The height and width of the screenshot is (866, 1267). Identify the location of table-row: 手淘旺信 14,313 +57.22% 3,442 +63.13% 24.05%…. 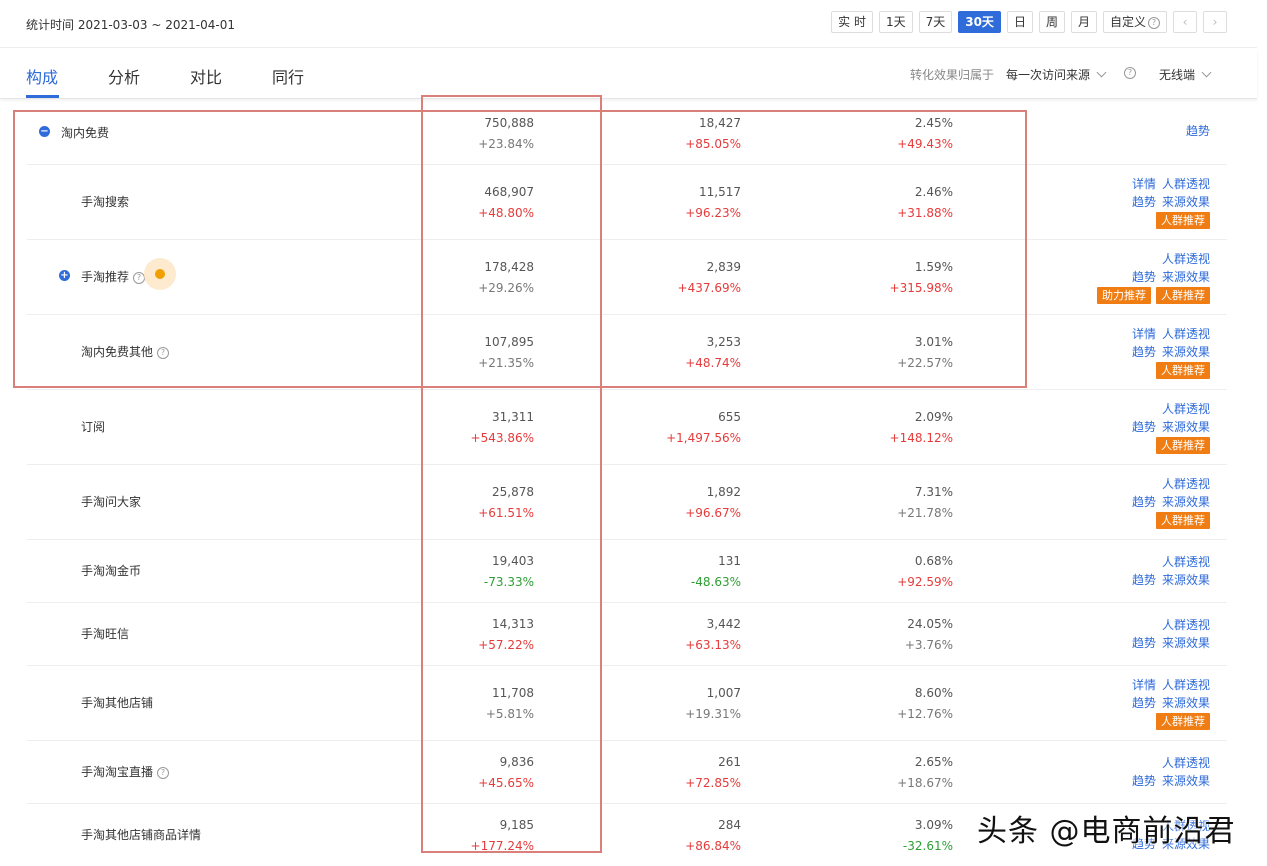
(627, 634).